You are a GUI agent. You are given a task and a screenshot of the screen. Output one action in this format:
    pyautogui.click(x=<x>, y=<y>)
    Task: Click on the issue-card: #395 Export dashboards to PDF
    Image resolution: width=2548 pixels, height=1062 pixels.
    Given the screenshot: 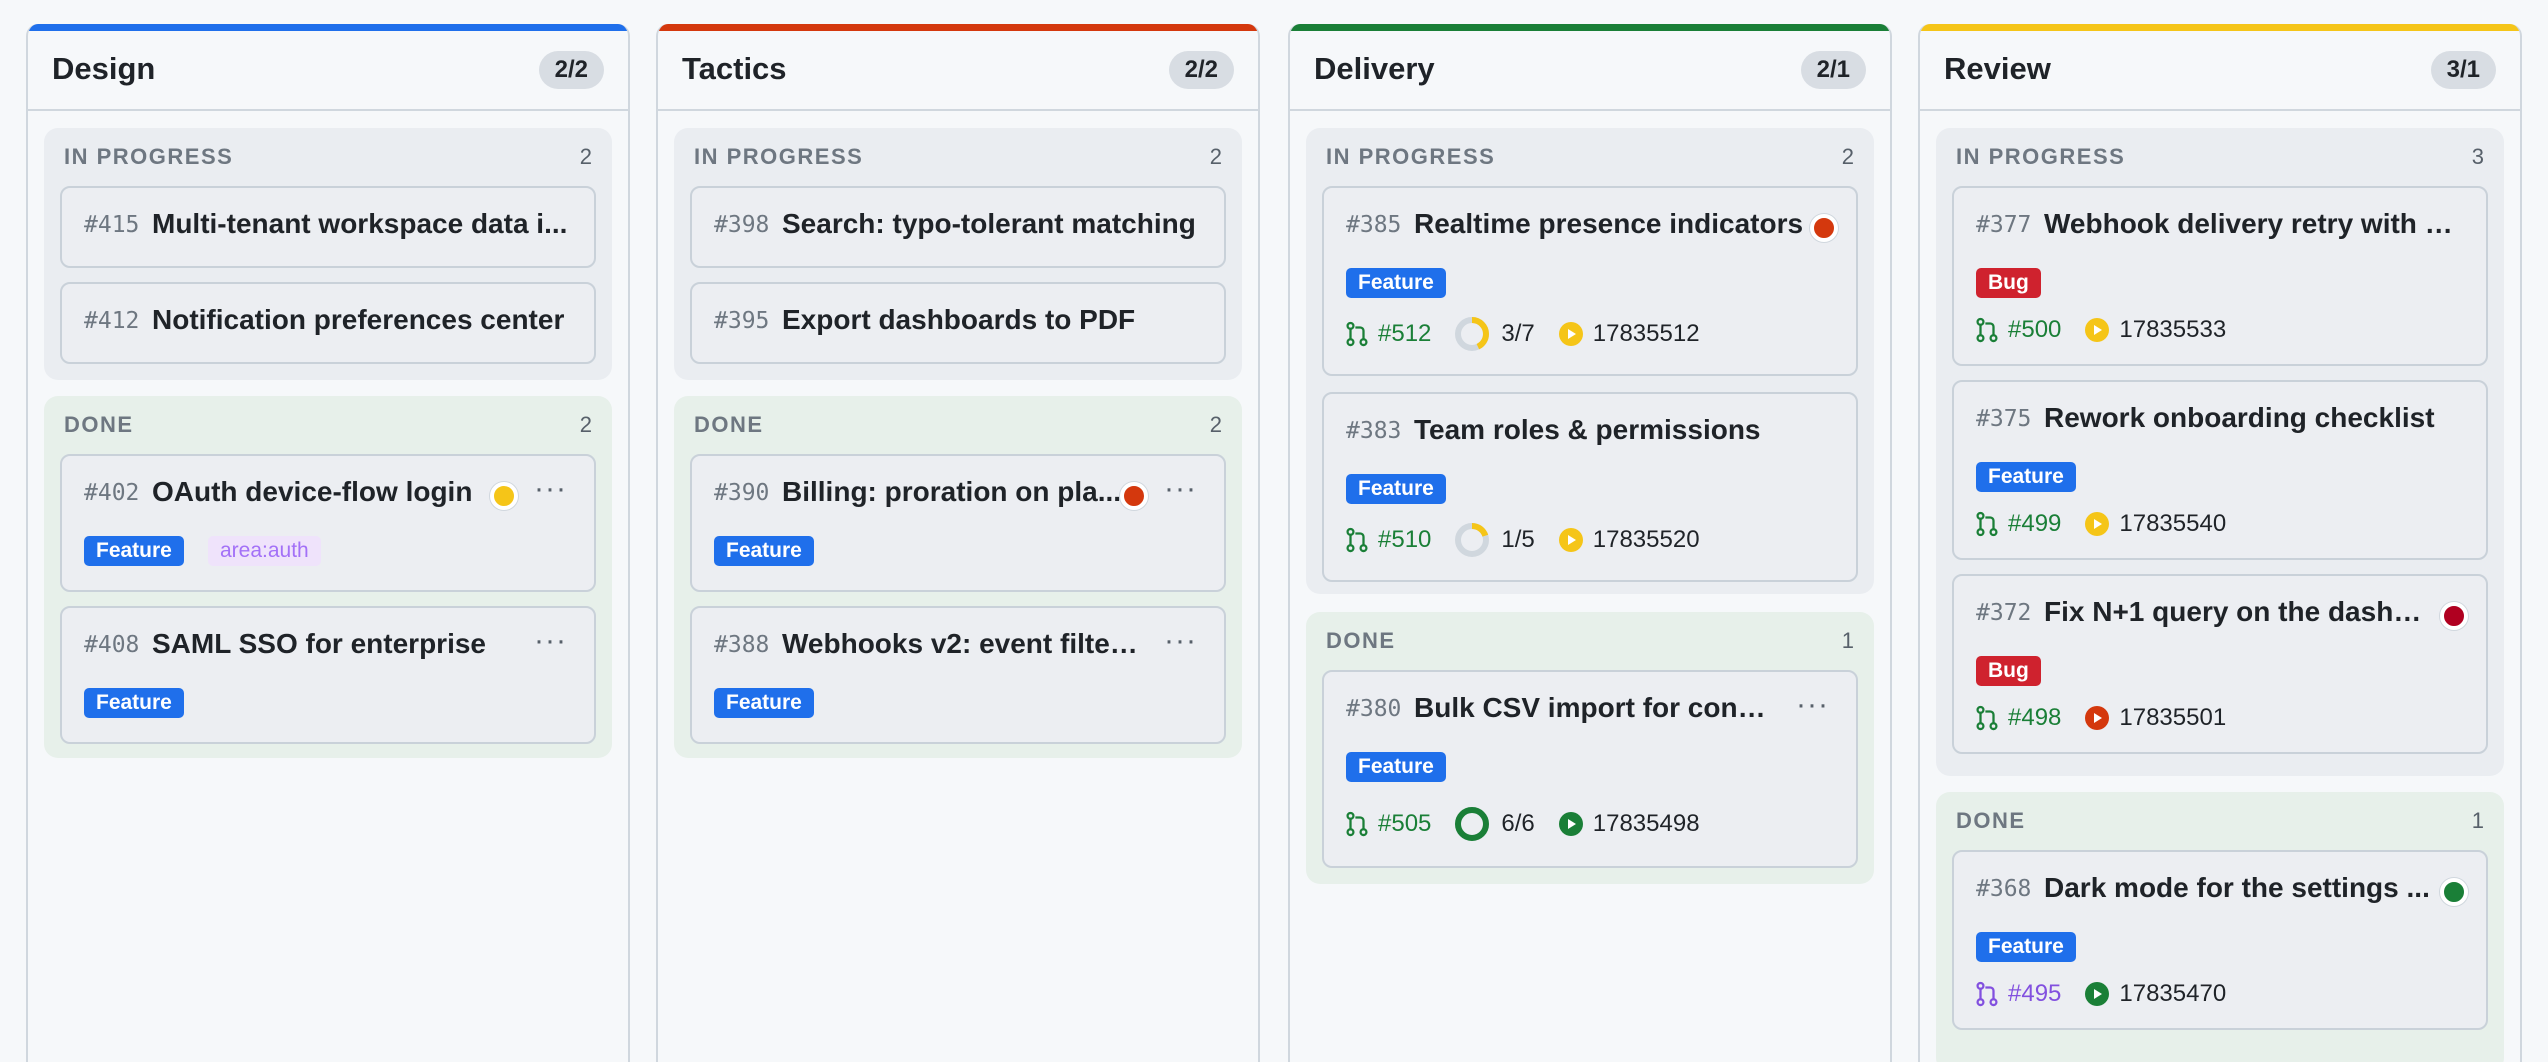 What is the action you would take?
    pyautogui.click(x=958, y=323)
    